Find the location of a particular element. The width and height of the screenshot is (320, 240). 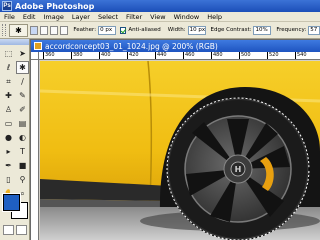

feather-label: Feather: is located at coordinates (85, 30).